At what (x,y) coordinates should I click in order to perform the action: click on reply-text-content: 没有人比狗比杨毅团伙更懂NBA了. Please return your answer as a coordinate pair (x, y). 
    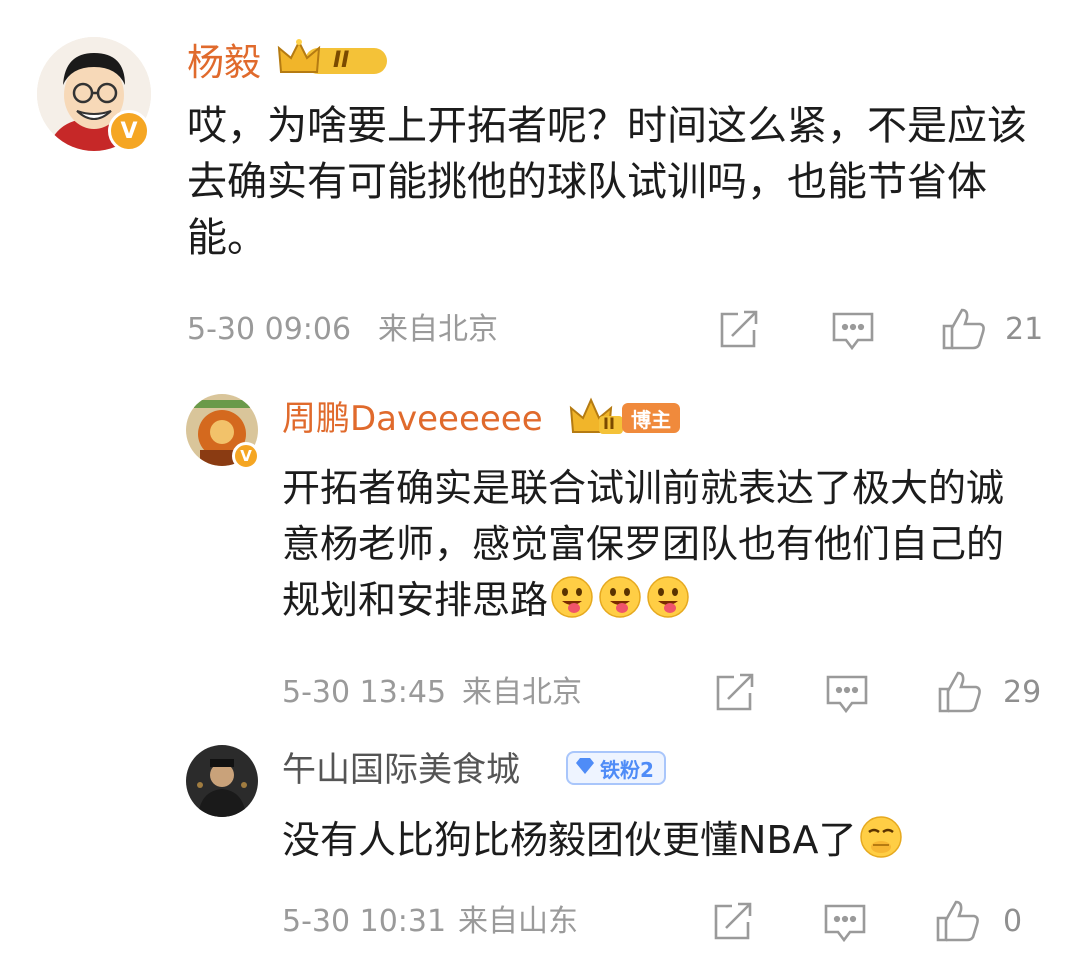
    Looking at the image, I should click on (569, 840).